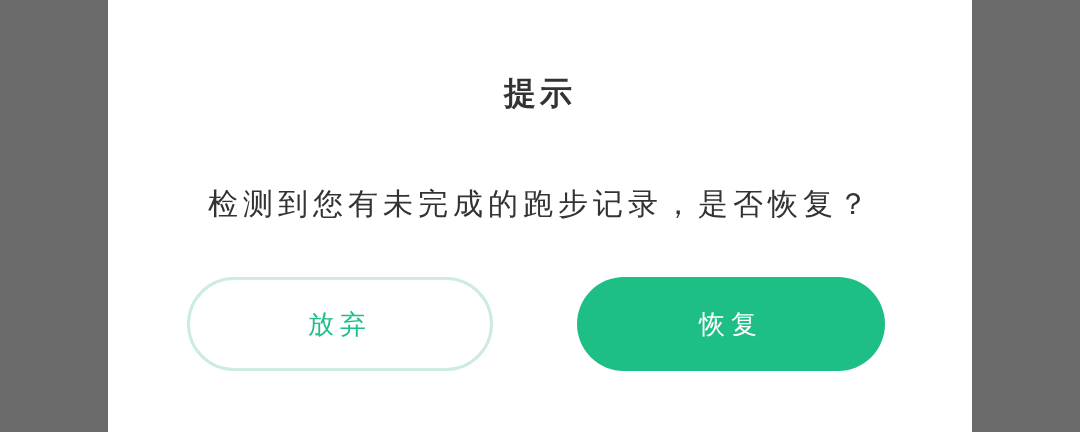 Image resolution: width=1080 pixels, height=432 pixels. Describe the element at coordinates (731, 324) in the screenshot. I see `restore-button: 恢复` at that location.